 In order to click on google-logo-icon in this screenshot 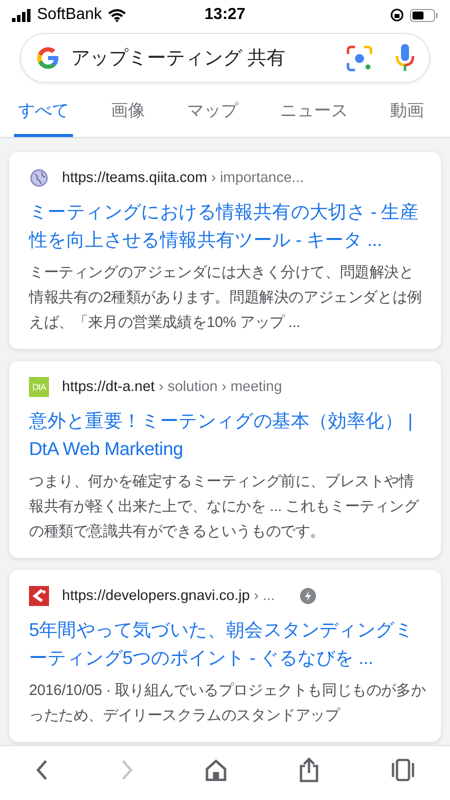, I will do `click(48, 58)`.